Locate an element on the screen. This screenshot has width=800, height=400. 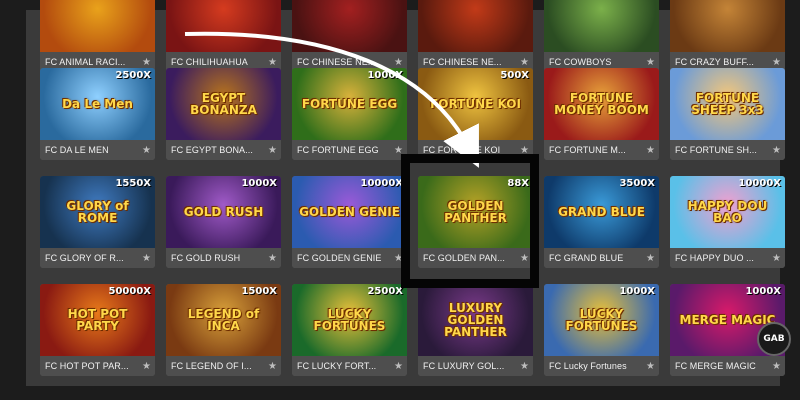
game-card: GLORY of ROME 1550X FC GLORY OF R... ★ is located at coordinates (97, 222).